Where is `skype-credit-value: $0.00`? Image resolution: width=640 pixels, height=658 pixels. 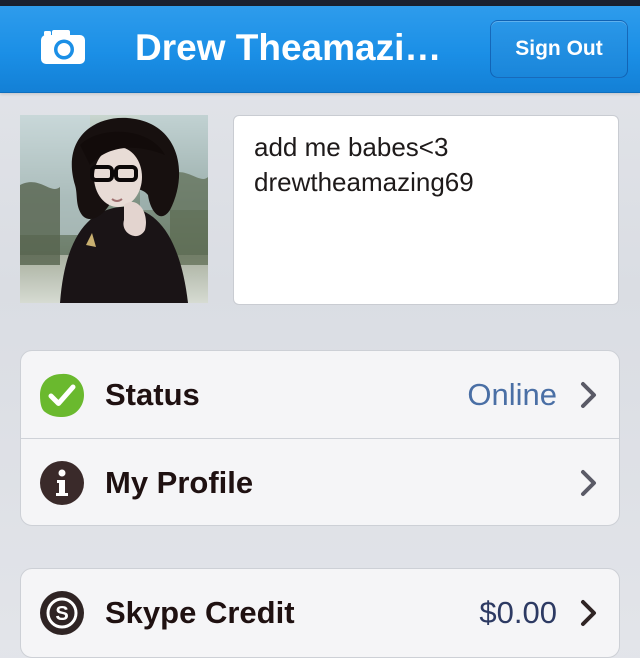
skype-credit-value: $0.00 is located at coordinates (518, 612).